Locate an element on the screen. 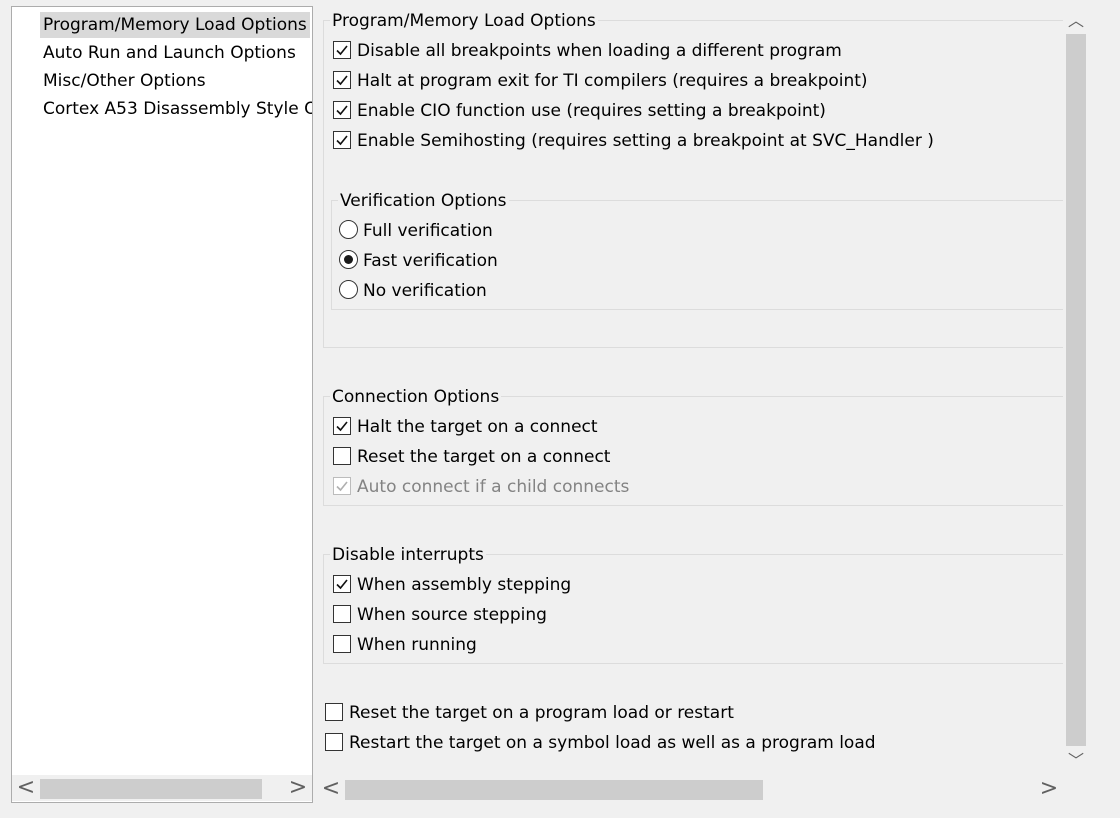 The image size is (1120, 818). tree-horizontal-scrollbar: < > is located at coordinates (162, 788).